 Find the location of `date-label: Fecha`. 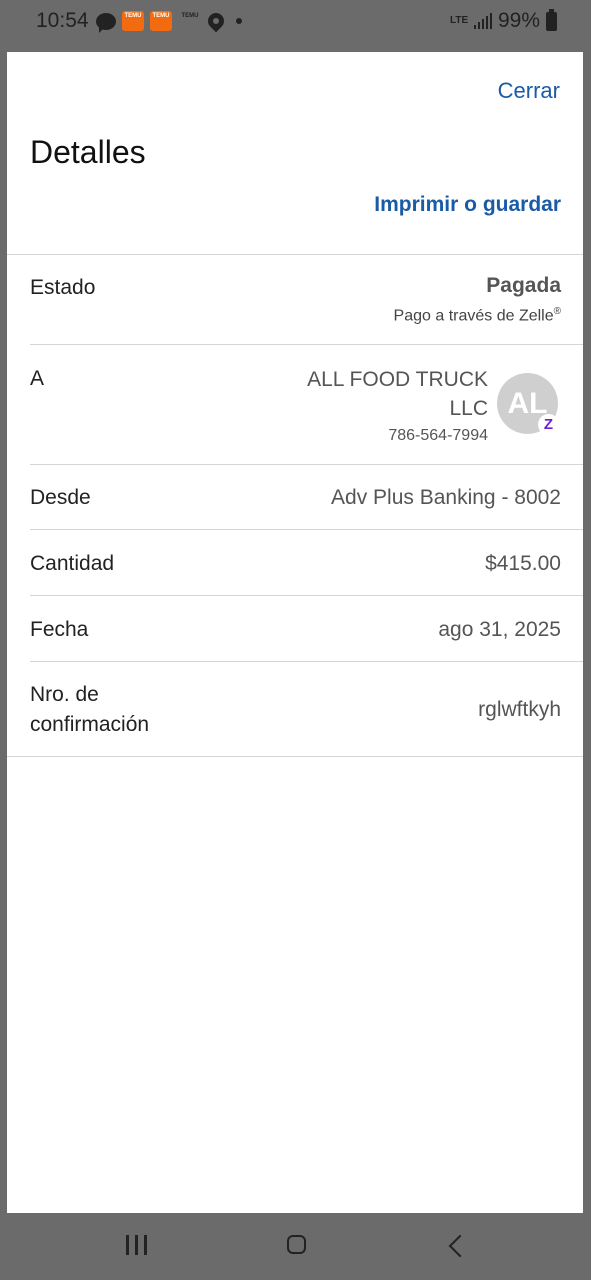

date-label: Fecha is located at coordinates (59, 629).